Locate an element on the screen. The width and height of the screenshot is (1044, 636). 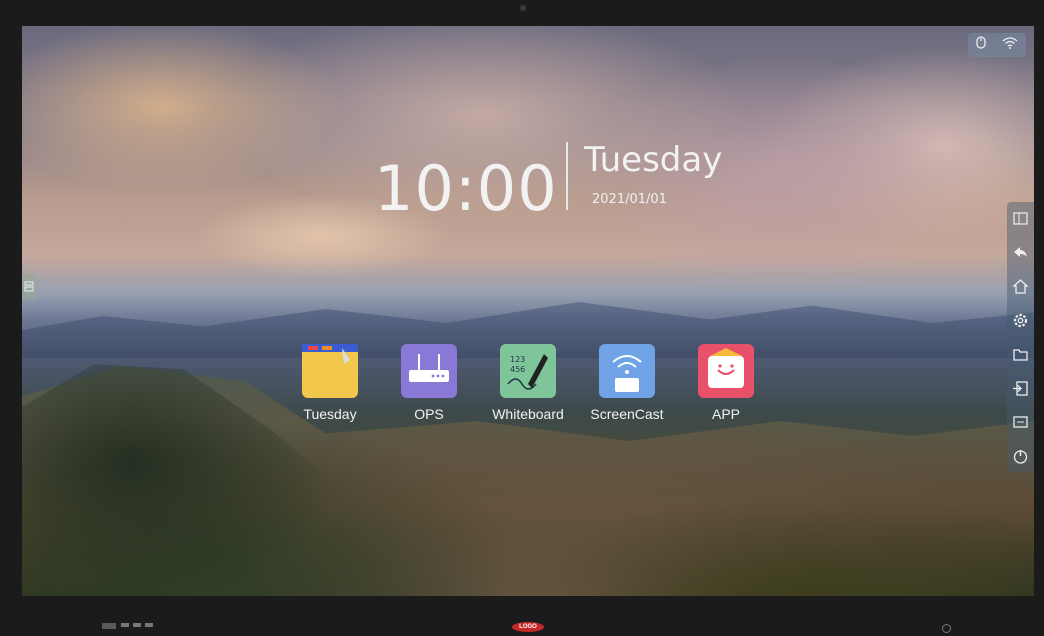
settings-icon is located at coordinates (1020, 320).